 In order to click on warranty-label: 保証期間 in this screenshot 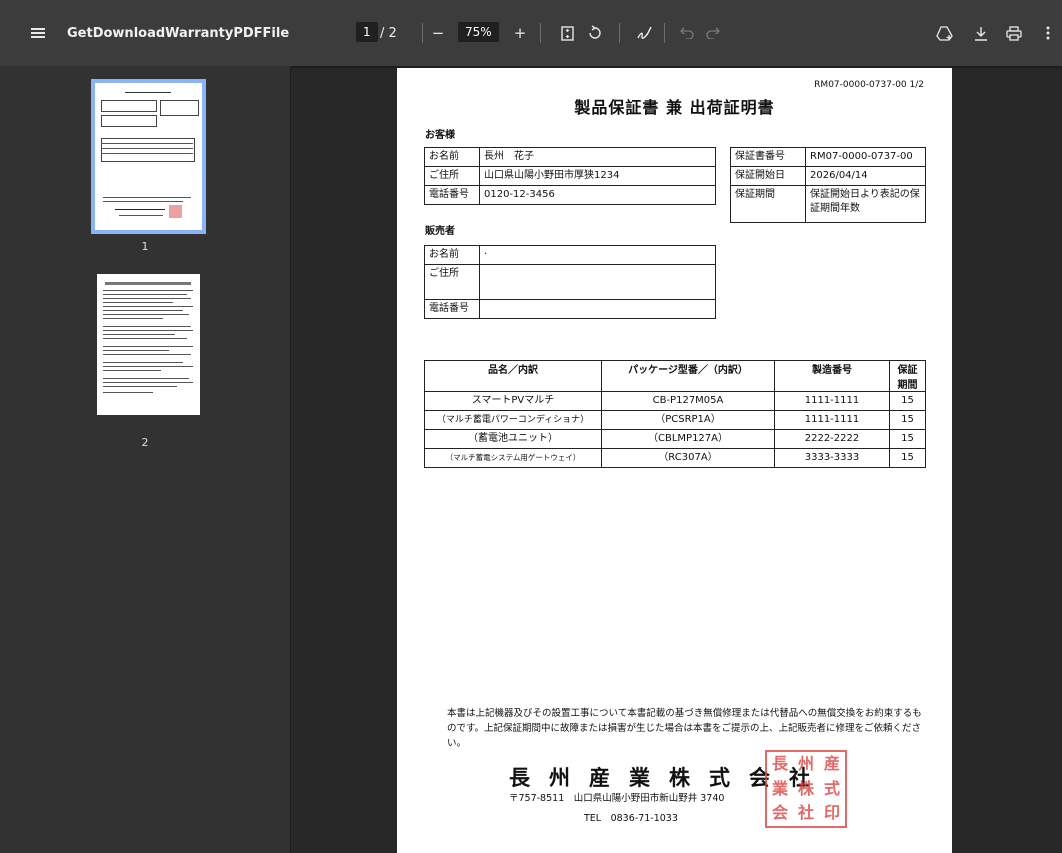, I will do `click(768, 204)`.